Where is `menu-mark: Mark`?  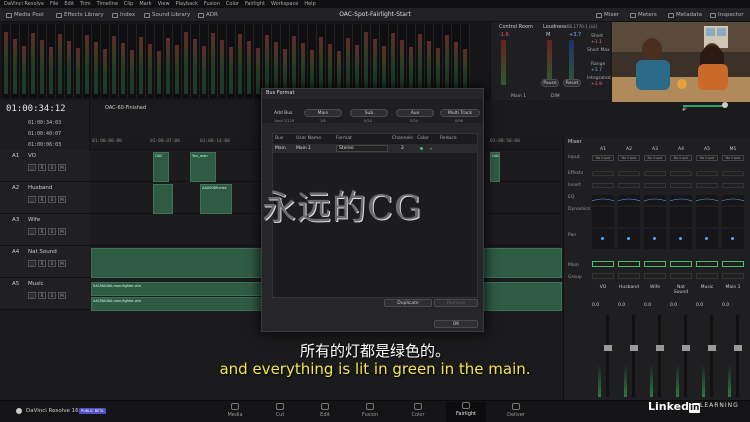 menu-mark: Mark is located at coordinates (145, 4).